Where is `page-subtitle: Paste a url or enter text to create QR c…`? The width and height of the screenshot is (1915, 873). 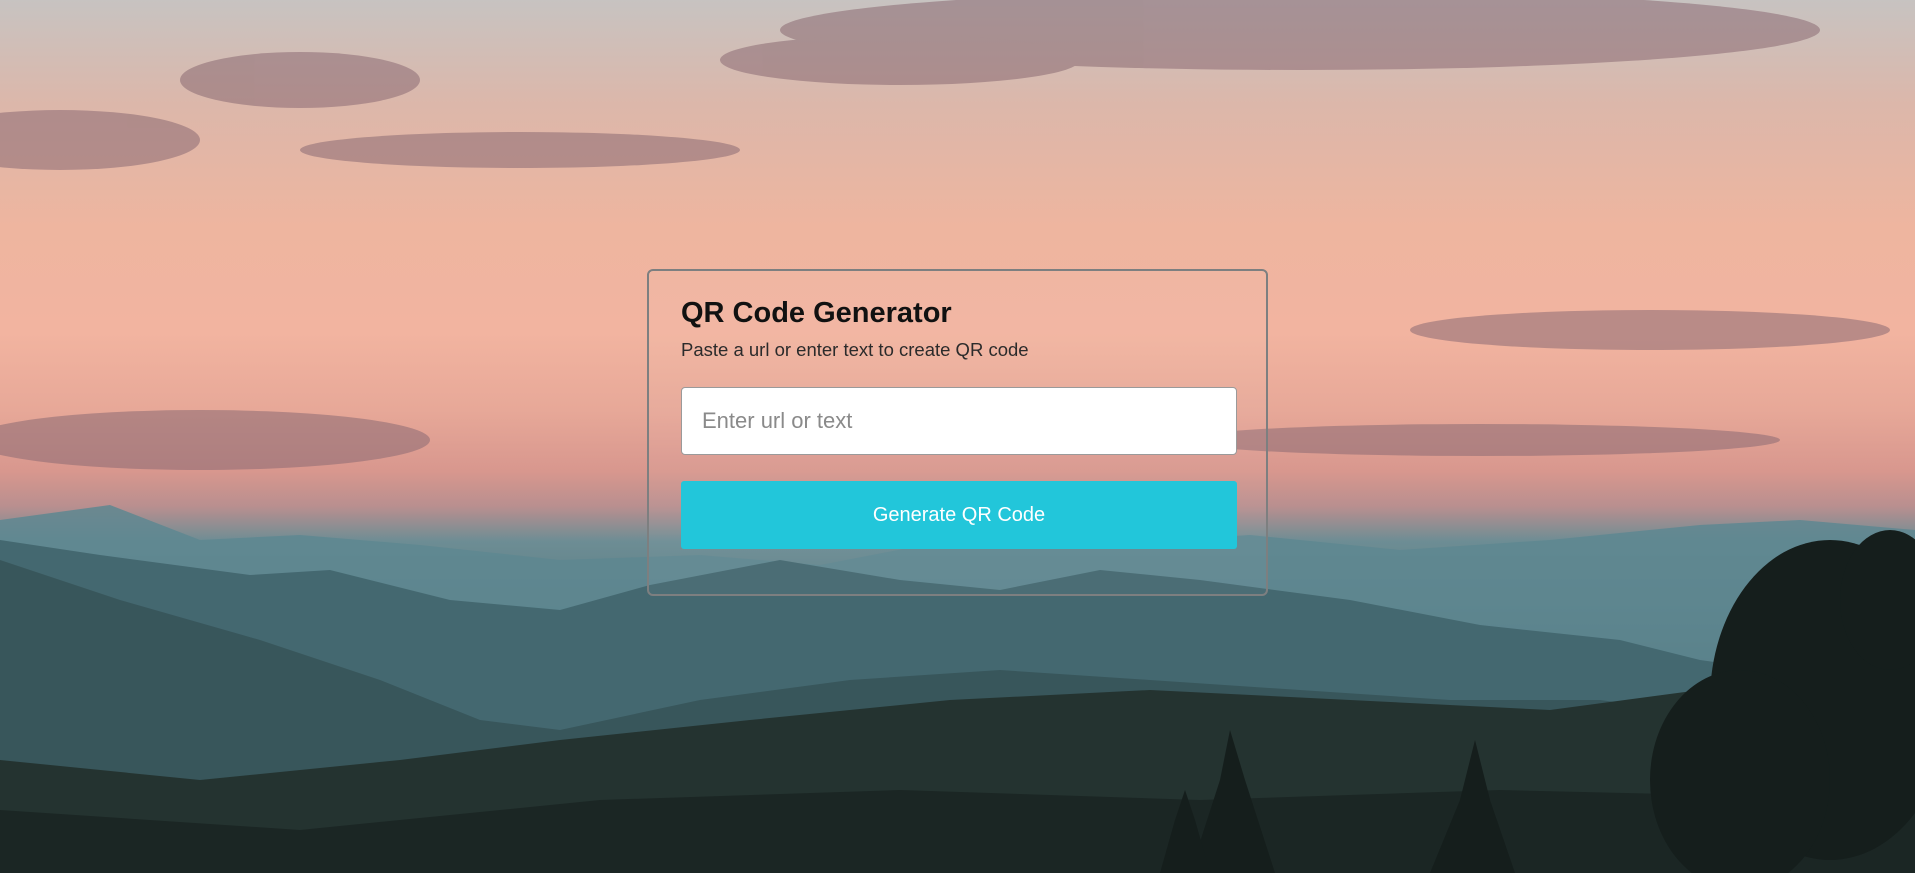
page-subtitle: Paste a url or enter text to create QR c… is located at coordinates (855, 349).